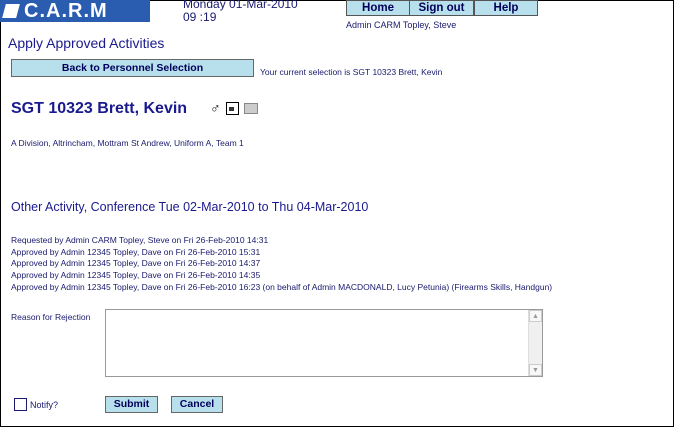  I want to click on header-datetime: Monday 01-Mar-2010 09 :19, so click(240, 12).